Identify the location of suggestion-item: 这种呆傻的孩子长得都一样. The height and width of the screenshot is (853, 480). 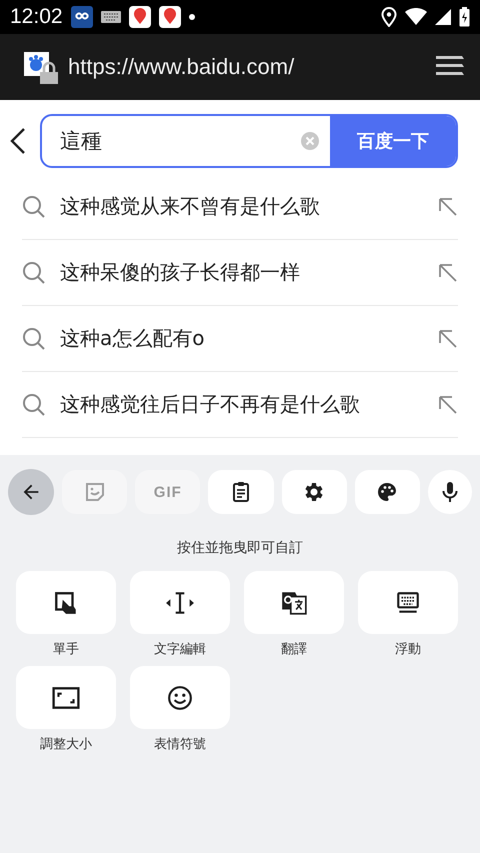
(242, 272).